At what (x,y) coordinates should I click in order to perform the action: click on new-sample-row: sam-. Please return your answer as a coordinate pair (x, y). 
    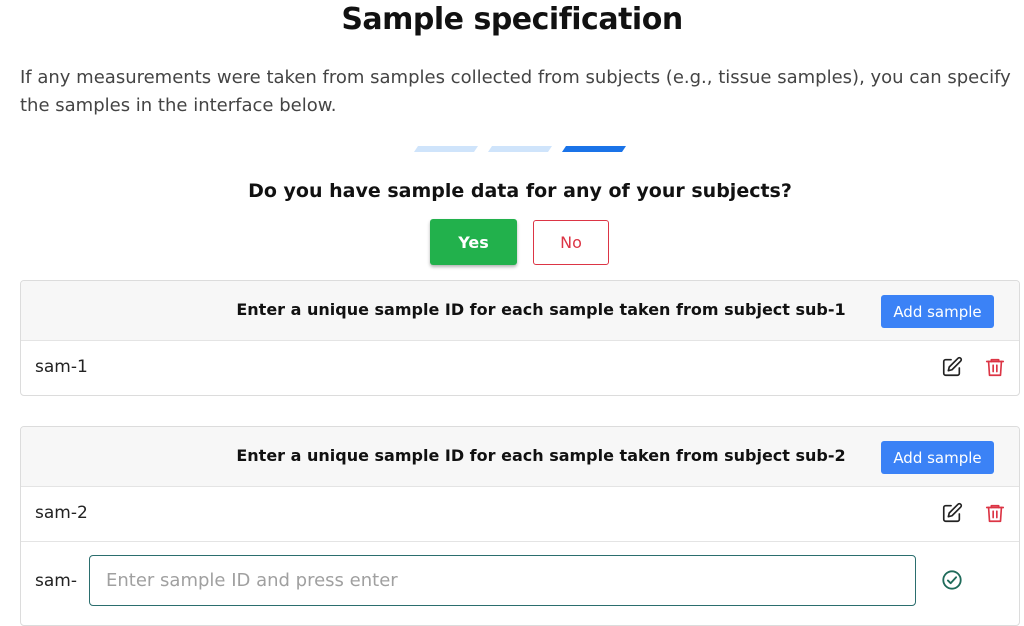
    Looking at the image, I should click on (520, 575).